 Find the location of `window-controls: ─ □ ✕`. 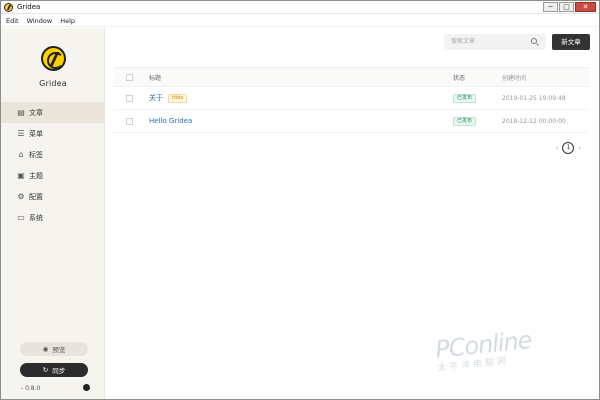

window-controls: ─ □ ✕ is located at coordinates (569, 7).